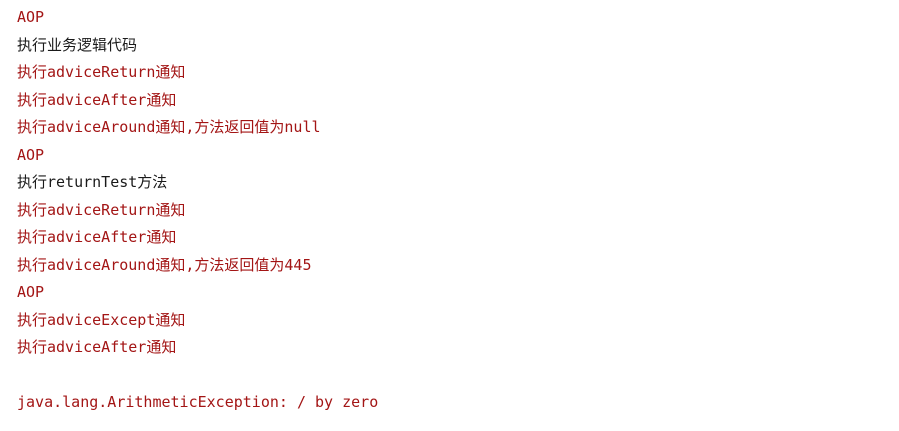 The width and height of the screenshot is (899, 431). What do you see at coordinates (77, 44) in the screenshot?
I see `console-line: 执行业务逻辑代码` at bounding box center [77, 44].